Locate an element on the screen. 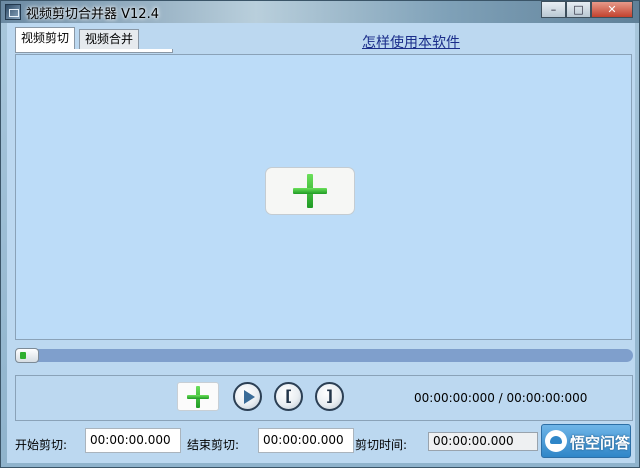 This screenshot has height=468, width=640. time-readout: 00:00:00:000 / 00:00:00:000 is located at coordinates (501, 398).